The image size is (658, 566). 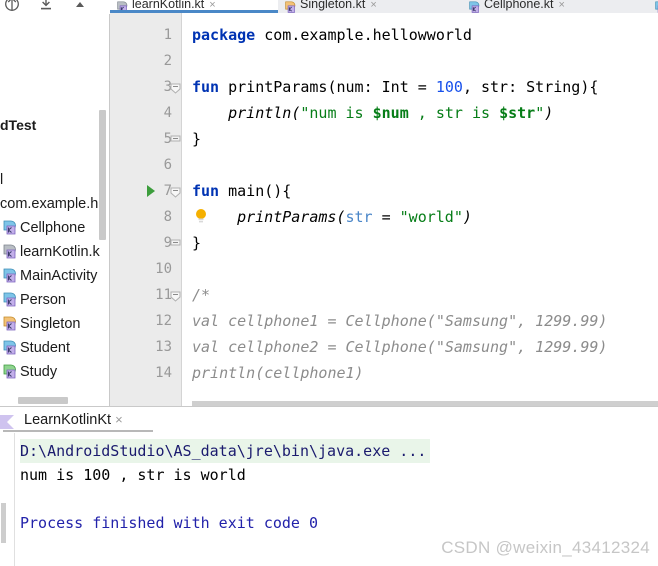 I want to click on sidebar-item-singleton: Singleton, so click(x=54, y=324).